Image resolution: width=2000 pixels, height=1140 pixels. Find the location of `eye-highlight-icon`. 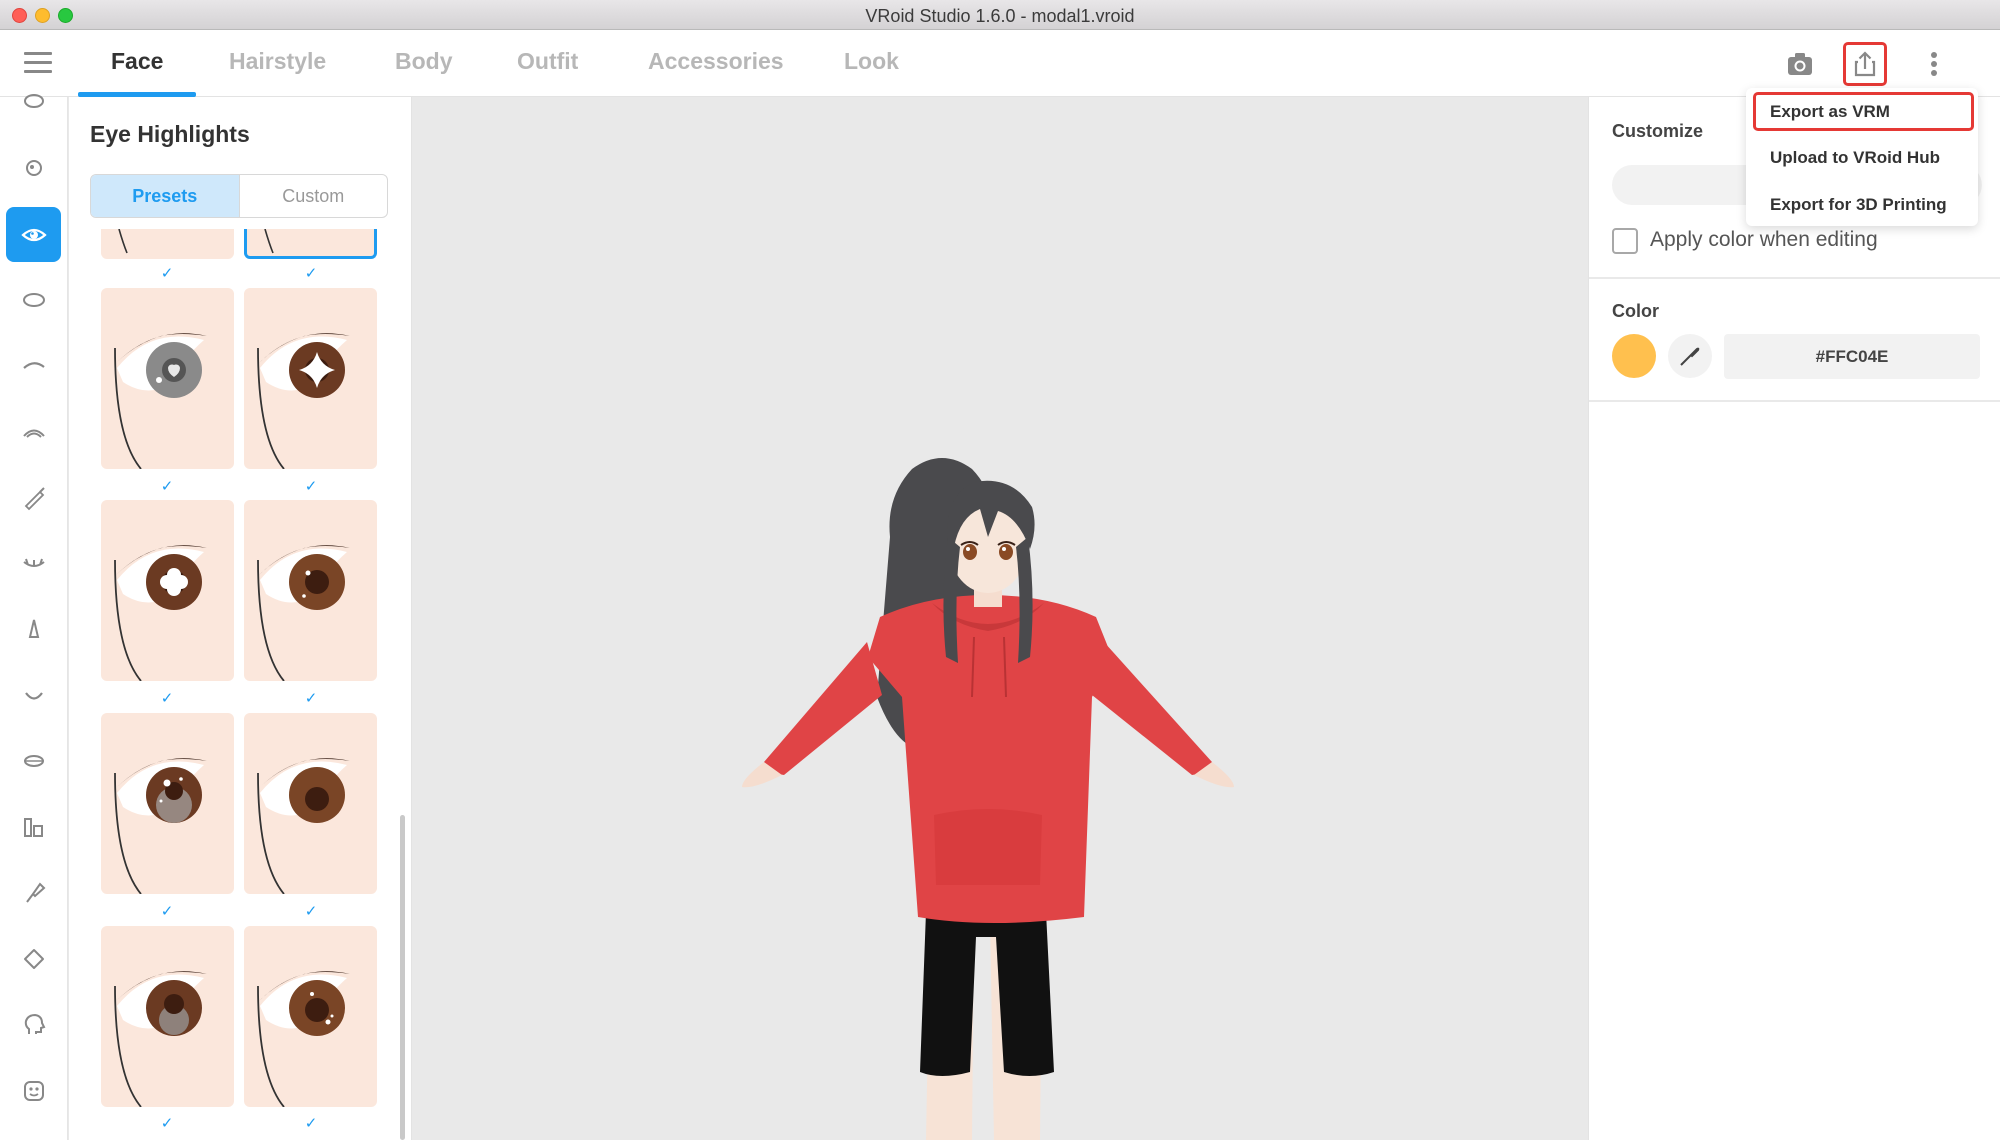

eye-highlight-icon is located at coordinates (33, 234).